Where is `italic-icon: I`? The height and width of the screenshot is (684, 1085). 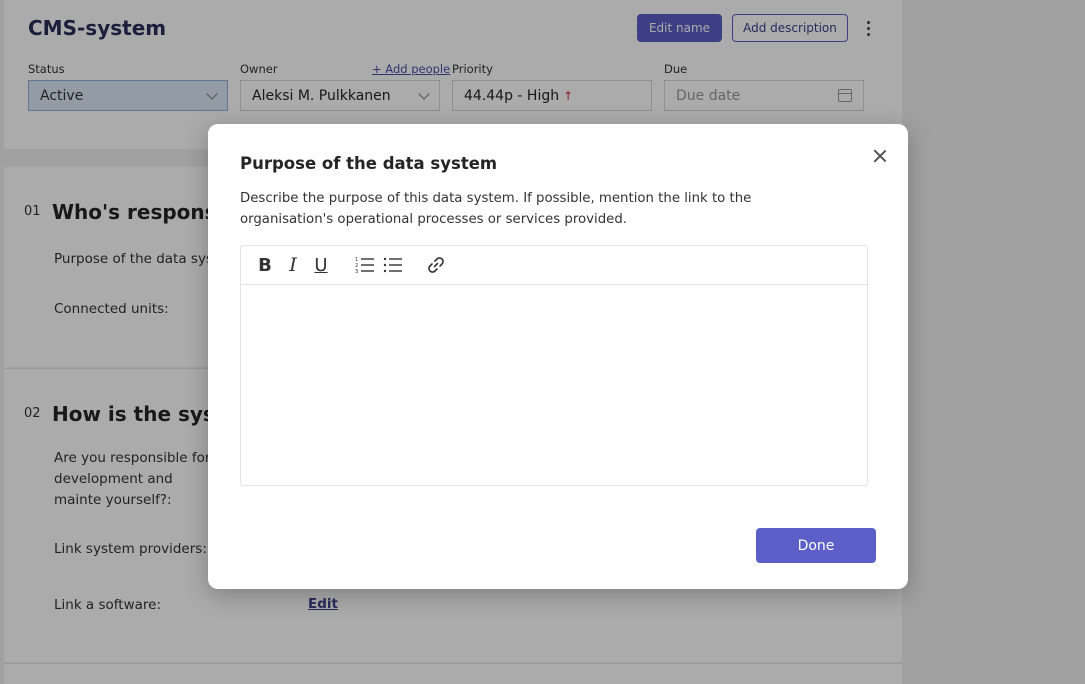
italic-icon: I is located at coordinates (293, 265).